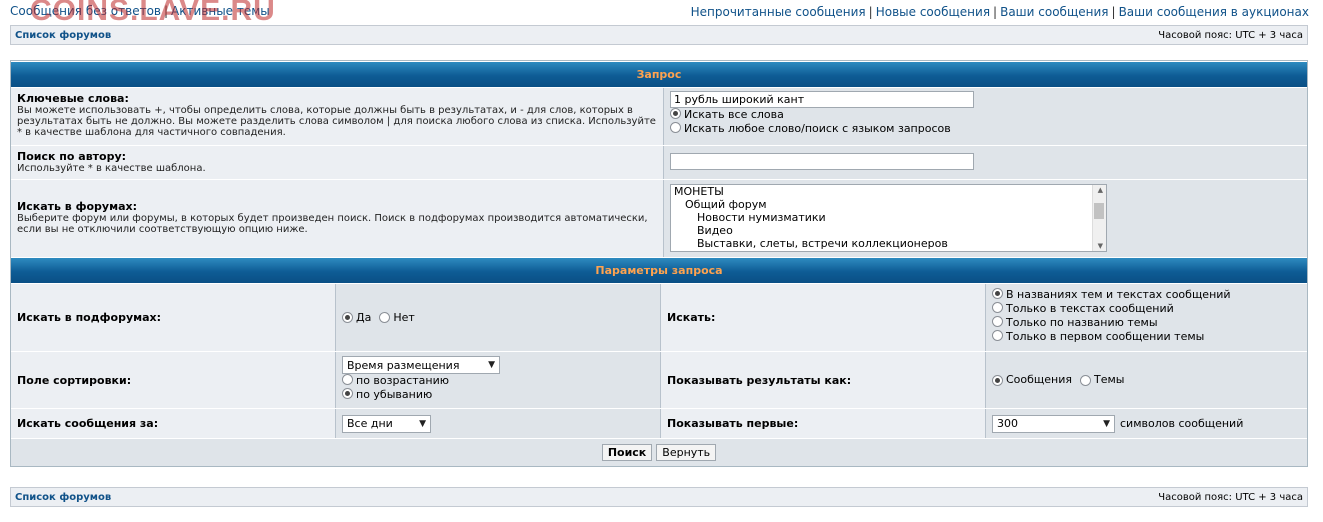 This screenshot has width=1323, height=522. What do you see at coordinates (1146, 309) in the screenshot?
I see `search-in-option: Только в текстах сообщений` at bounding box center [1146, 309].